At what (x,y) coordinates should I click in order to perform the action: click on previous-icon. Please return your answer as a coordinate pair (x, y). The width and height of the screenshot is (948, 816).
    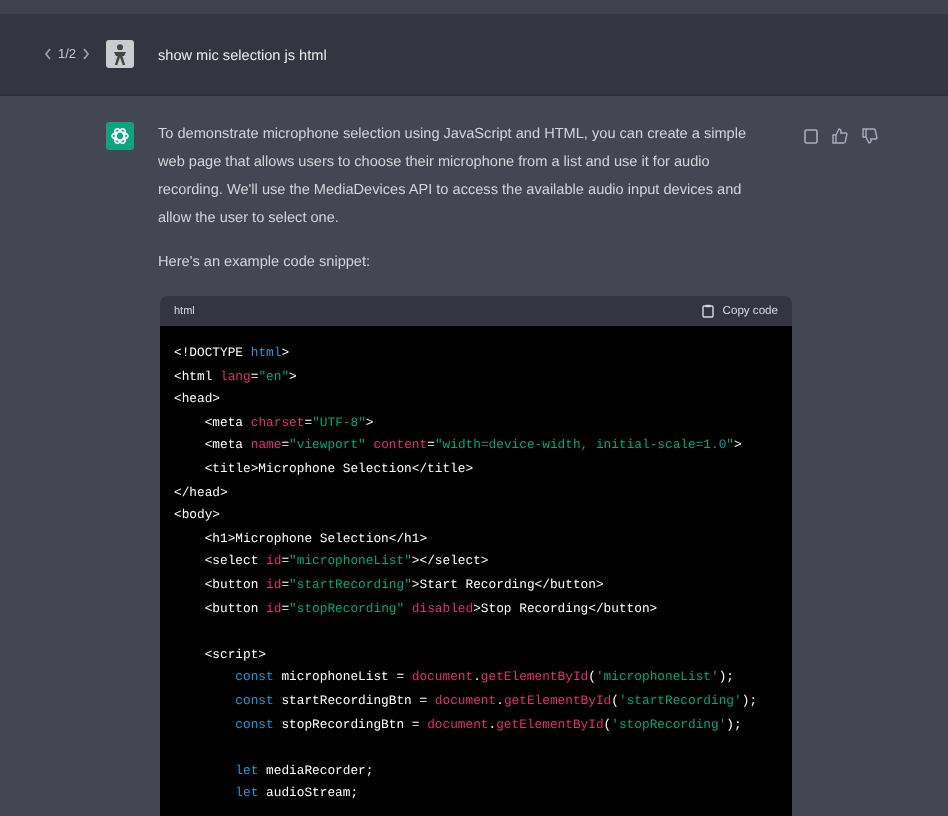
    Looking at the image, I should click on (48, 54).